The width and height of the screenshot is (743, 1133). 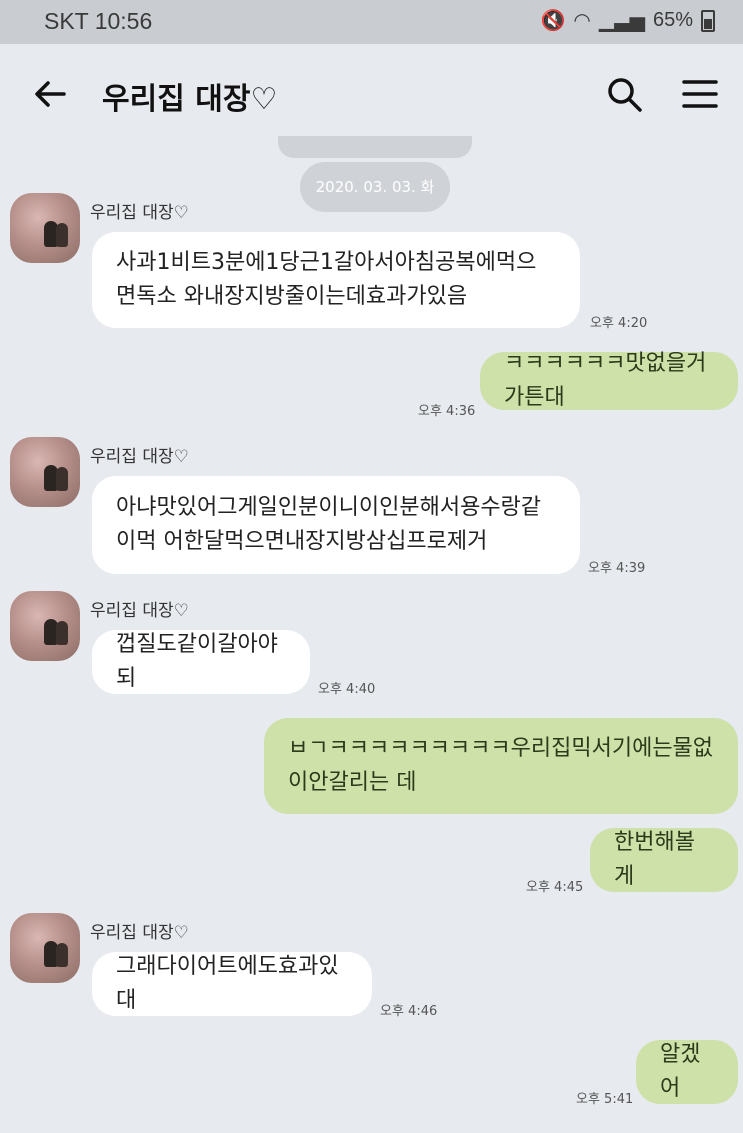 I want to click on message-time: 오후 4:40, so click(x=347, y=689).